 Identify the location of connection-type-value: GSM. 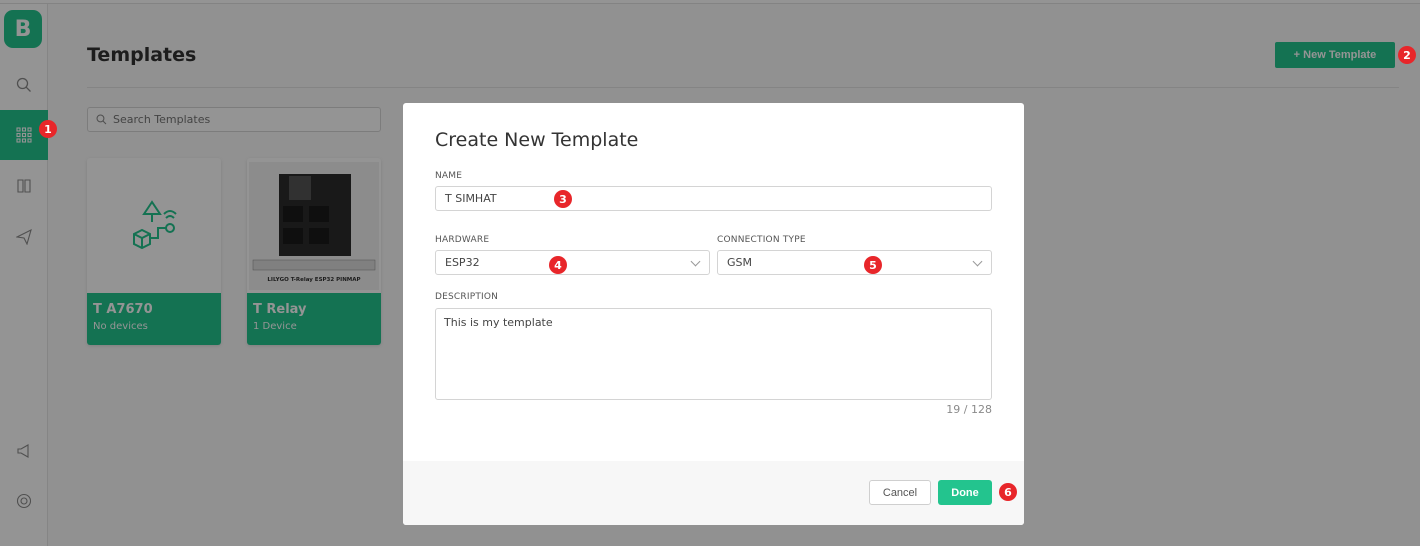
(739, 262).